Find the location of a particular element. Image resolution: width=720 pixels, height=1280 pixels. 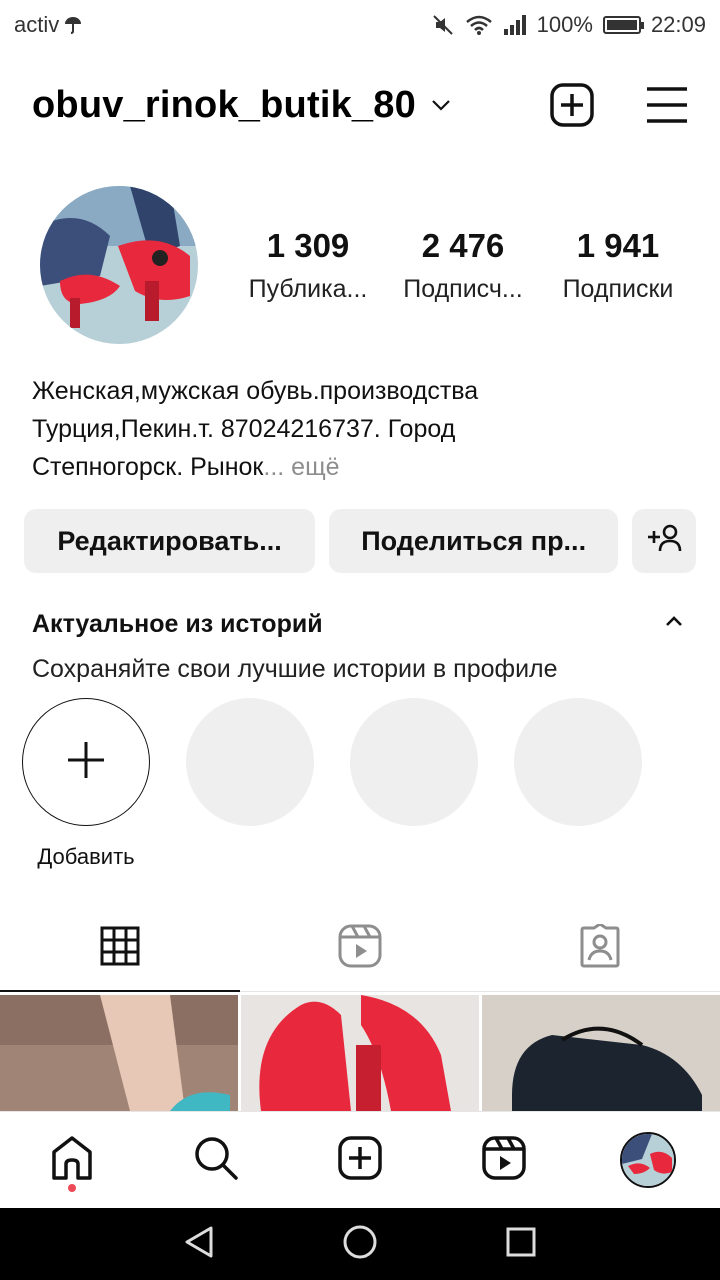

new-post-icon is located at coordinates (572, 105).